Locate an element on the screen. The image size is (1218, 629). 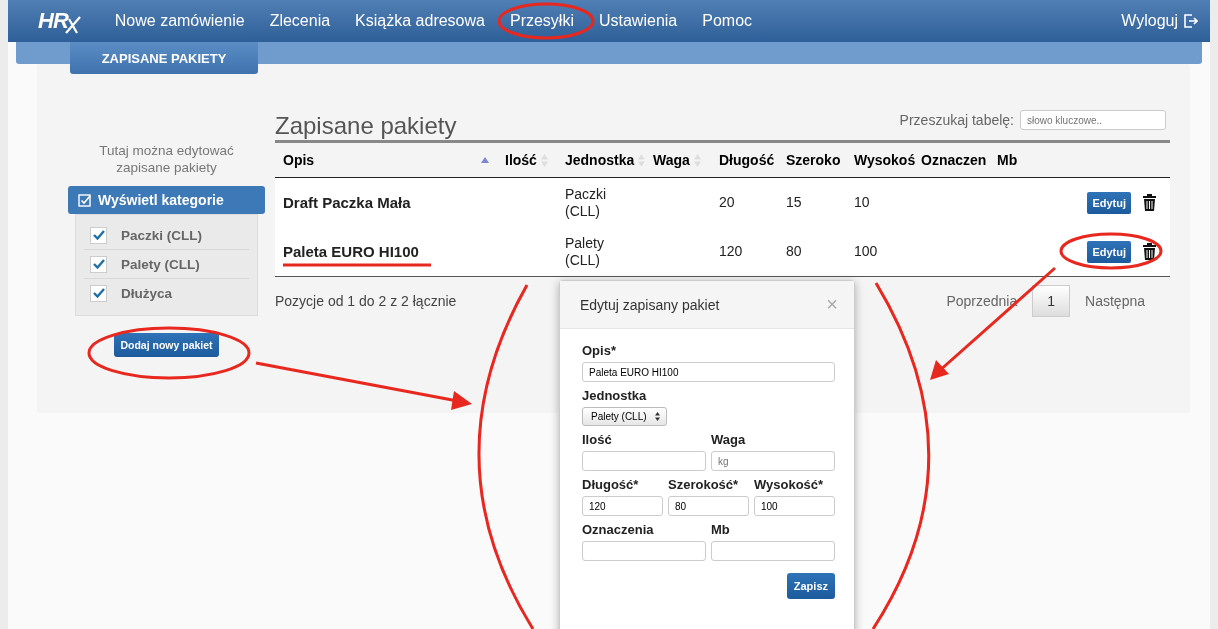
field-label: Mb is located at coordinates (721, 529).